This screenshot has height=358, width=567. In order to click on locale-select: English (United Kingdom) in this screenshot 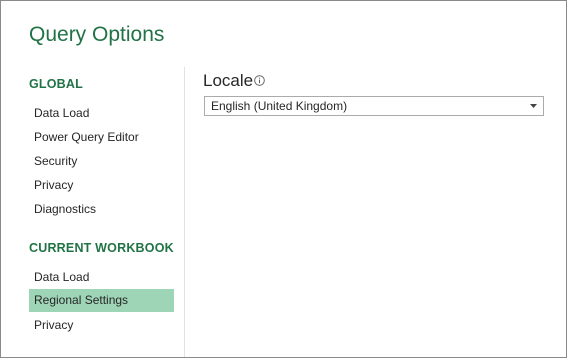, I will do `click(374, 106)`.